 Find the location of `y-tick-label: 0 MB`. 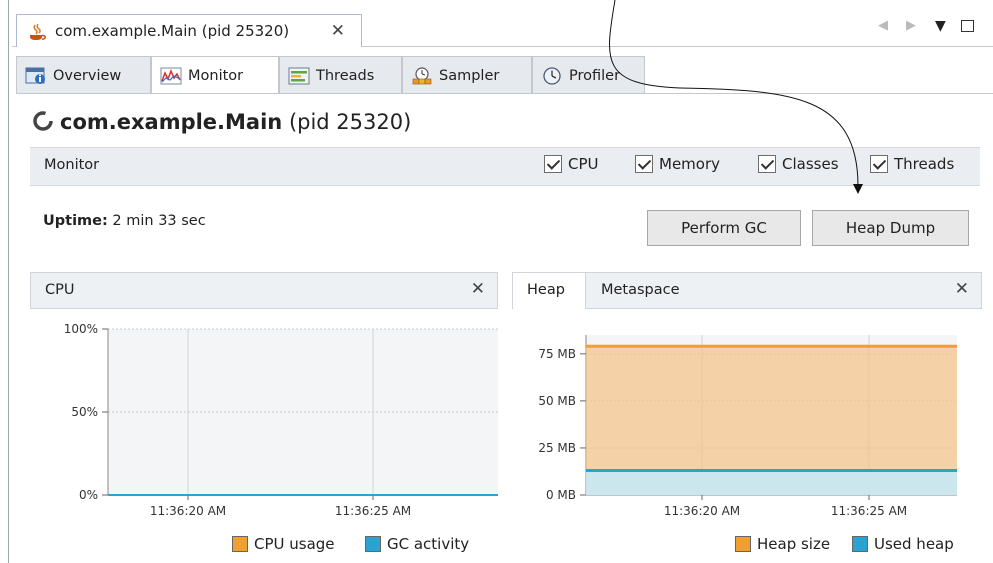

y-tick-label: 0 MB is located at coordinates (561, 495).